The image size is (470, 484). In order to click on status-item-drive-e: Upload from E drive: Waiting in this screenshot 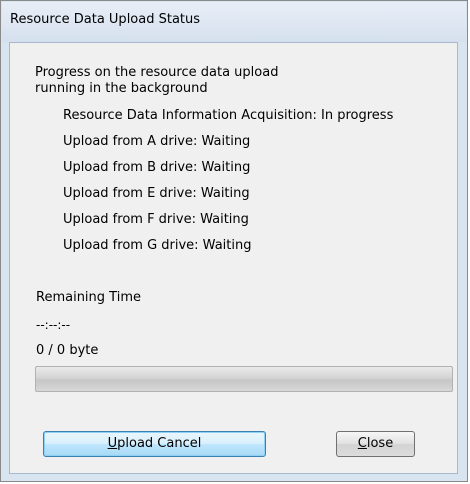, I will do `click(156, 193)`.